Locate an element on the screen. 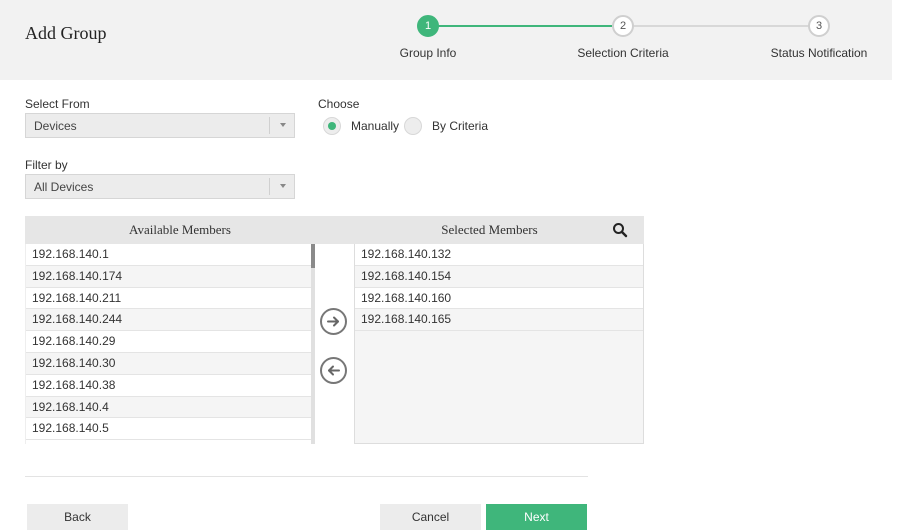 Image resolution: width=897 pixels, height=530 pixels. step-number: 1 is located at coordinates (428, 26).